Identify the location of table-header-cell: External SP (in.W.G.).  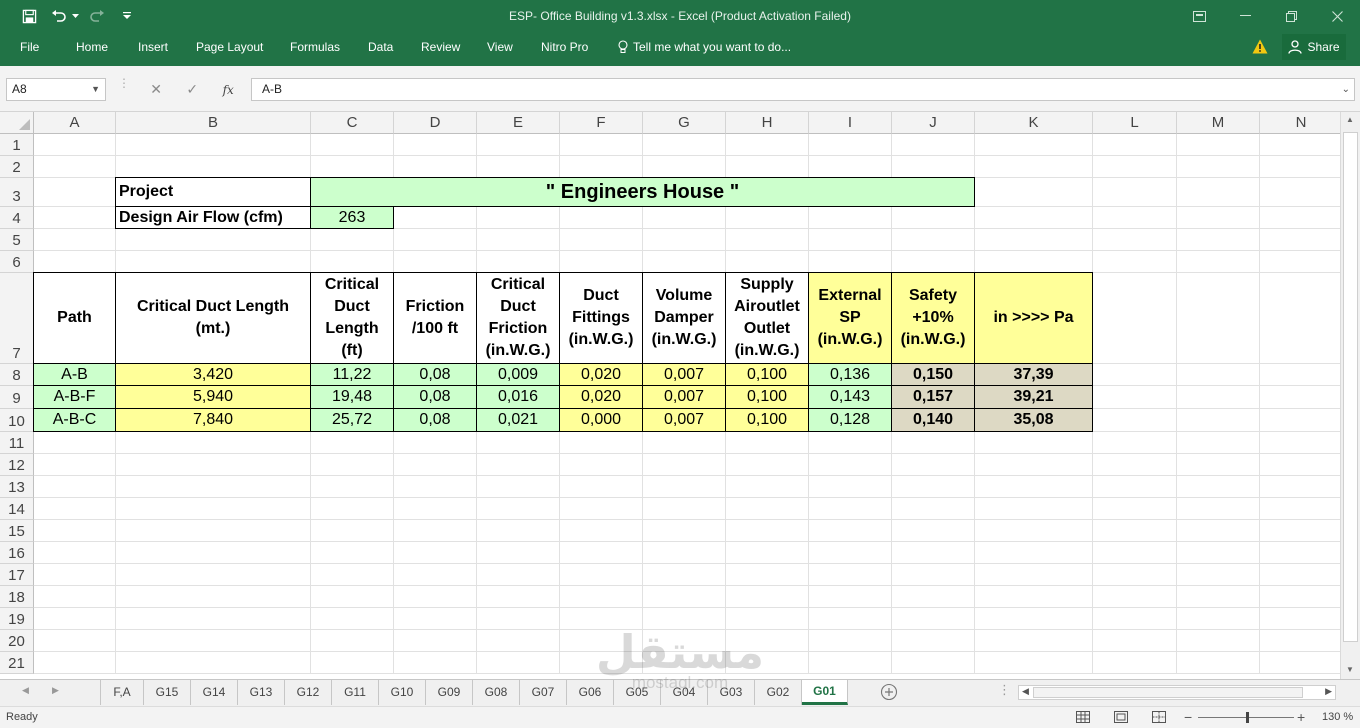
(850, 318).